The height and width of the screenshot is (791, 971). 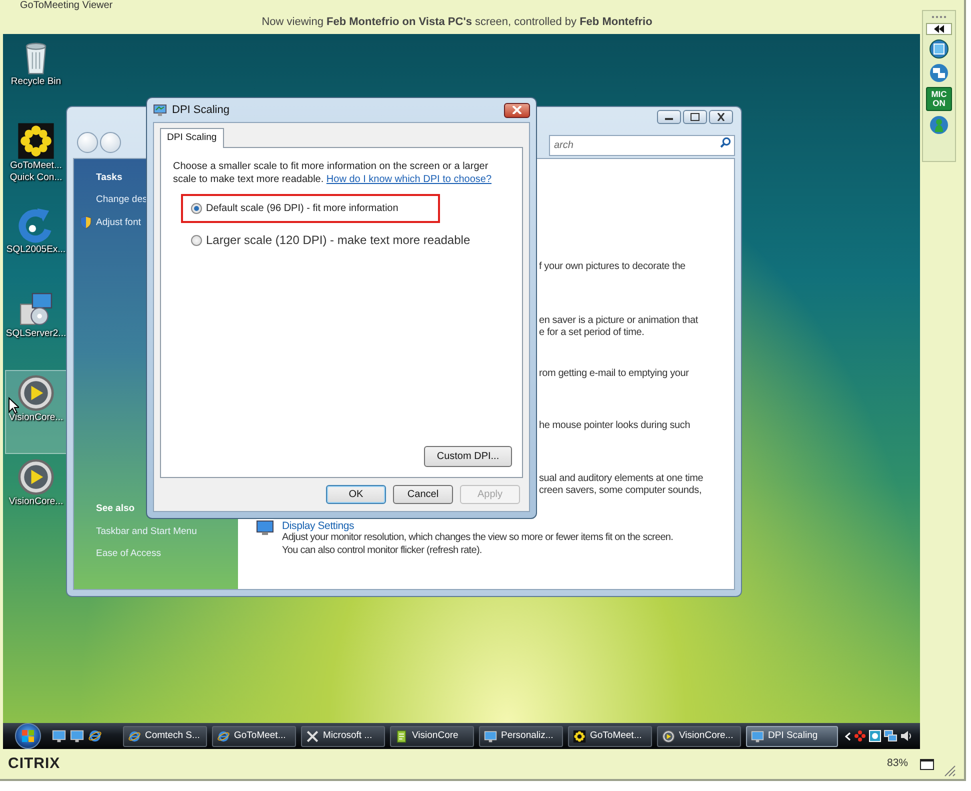 What do you see at coordinates (36, 82) in the screenshot?
I see `shortcut-label: Recycle Bin` at bounding box center [36, 82].